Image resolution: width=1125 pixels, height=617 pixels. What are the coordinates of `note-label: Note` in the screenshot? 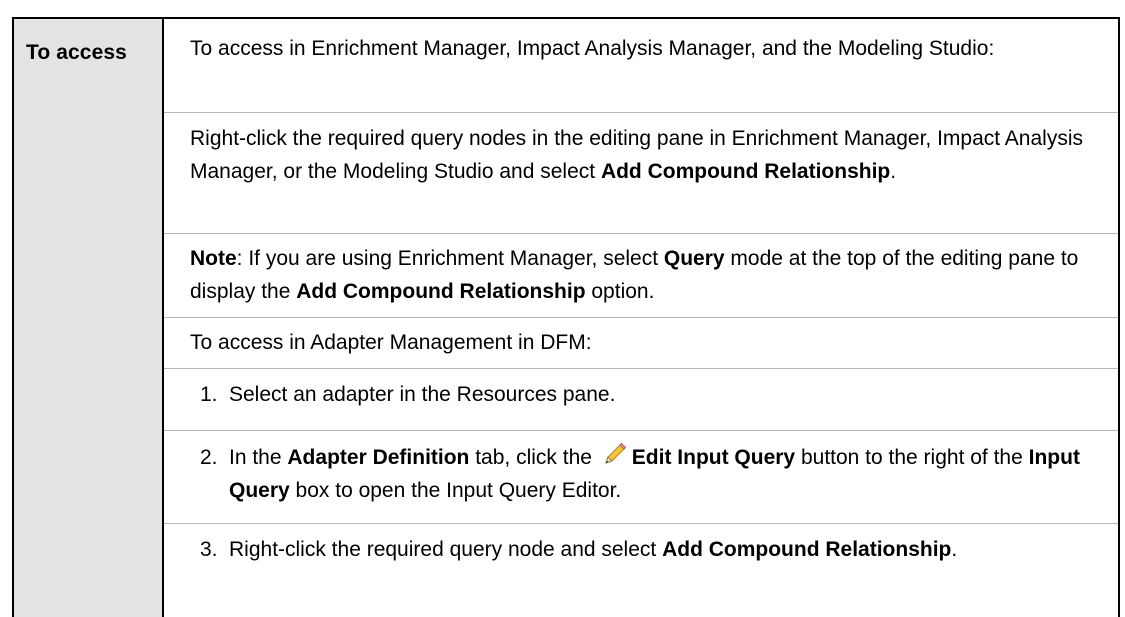 It's located at (213, 258).